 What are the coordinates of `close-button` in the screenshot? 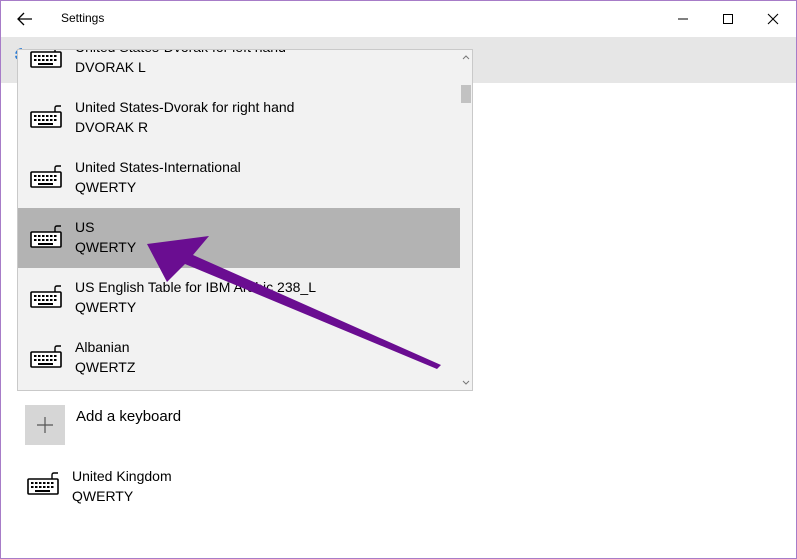 It's located at (773, 19).